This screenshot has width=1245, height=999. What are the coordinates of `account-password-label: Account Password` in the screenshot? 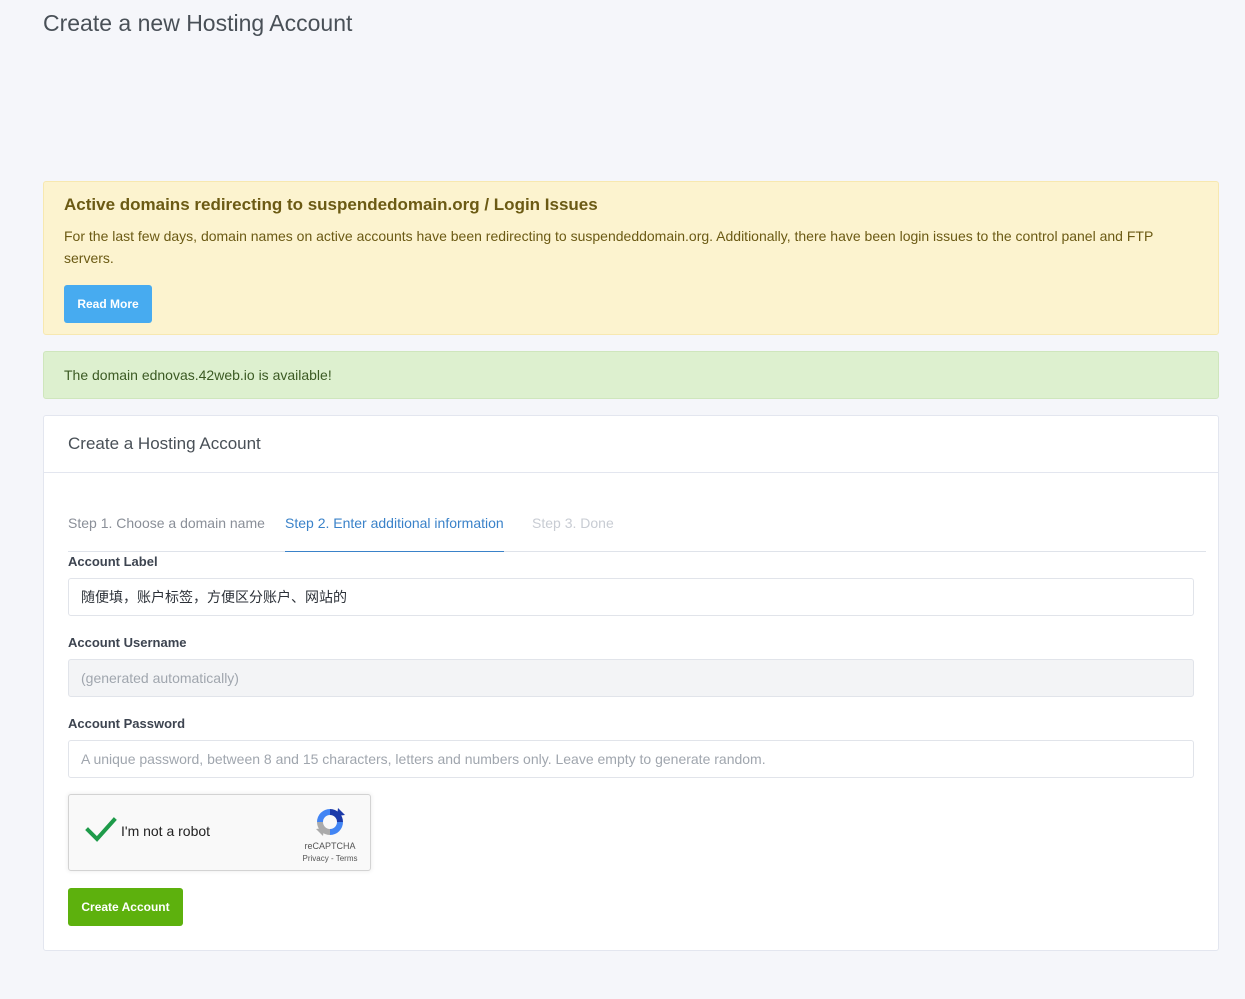 It's located at (127, 723).